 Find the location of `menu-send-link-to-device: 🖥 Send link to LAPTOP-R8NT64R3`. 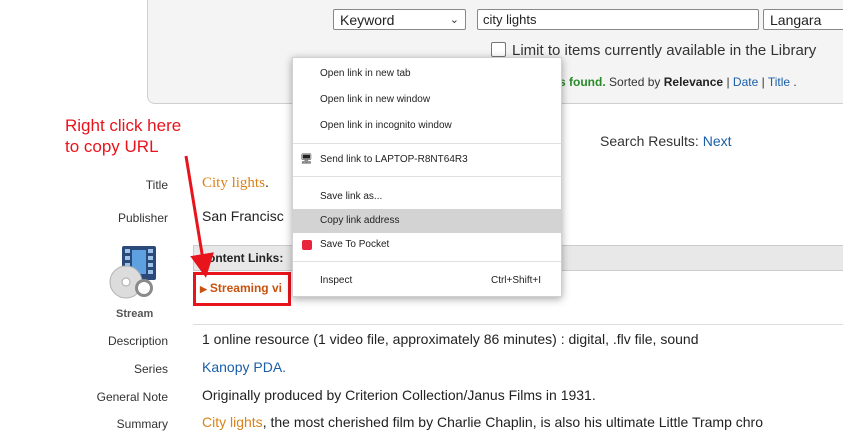

menu-send-link-to-device: 🖥 Send link to LAPTOP-R8NT64R3 is located at coordinates (427, 160).